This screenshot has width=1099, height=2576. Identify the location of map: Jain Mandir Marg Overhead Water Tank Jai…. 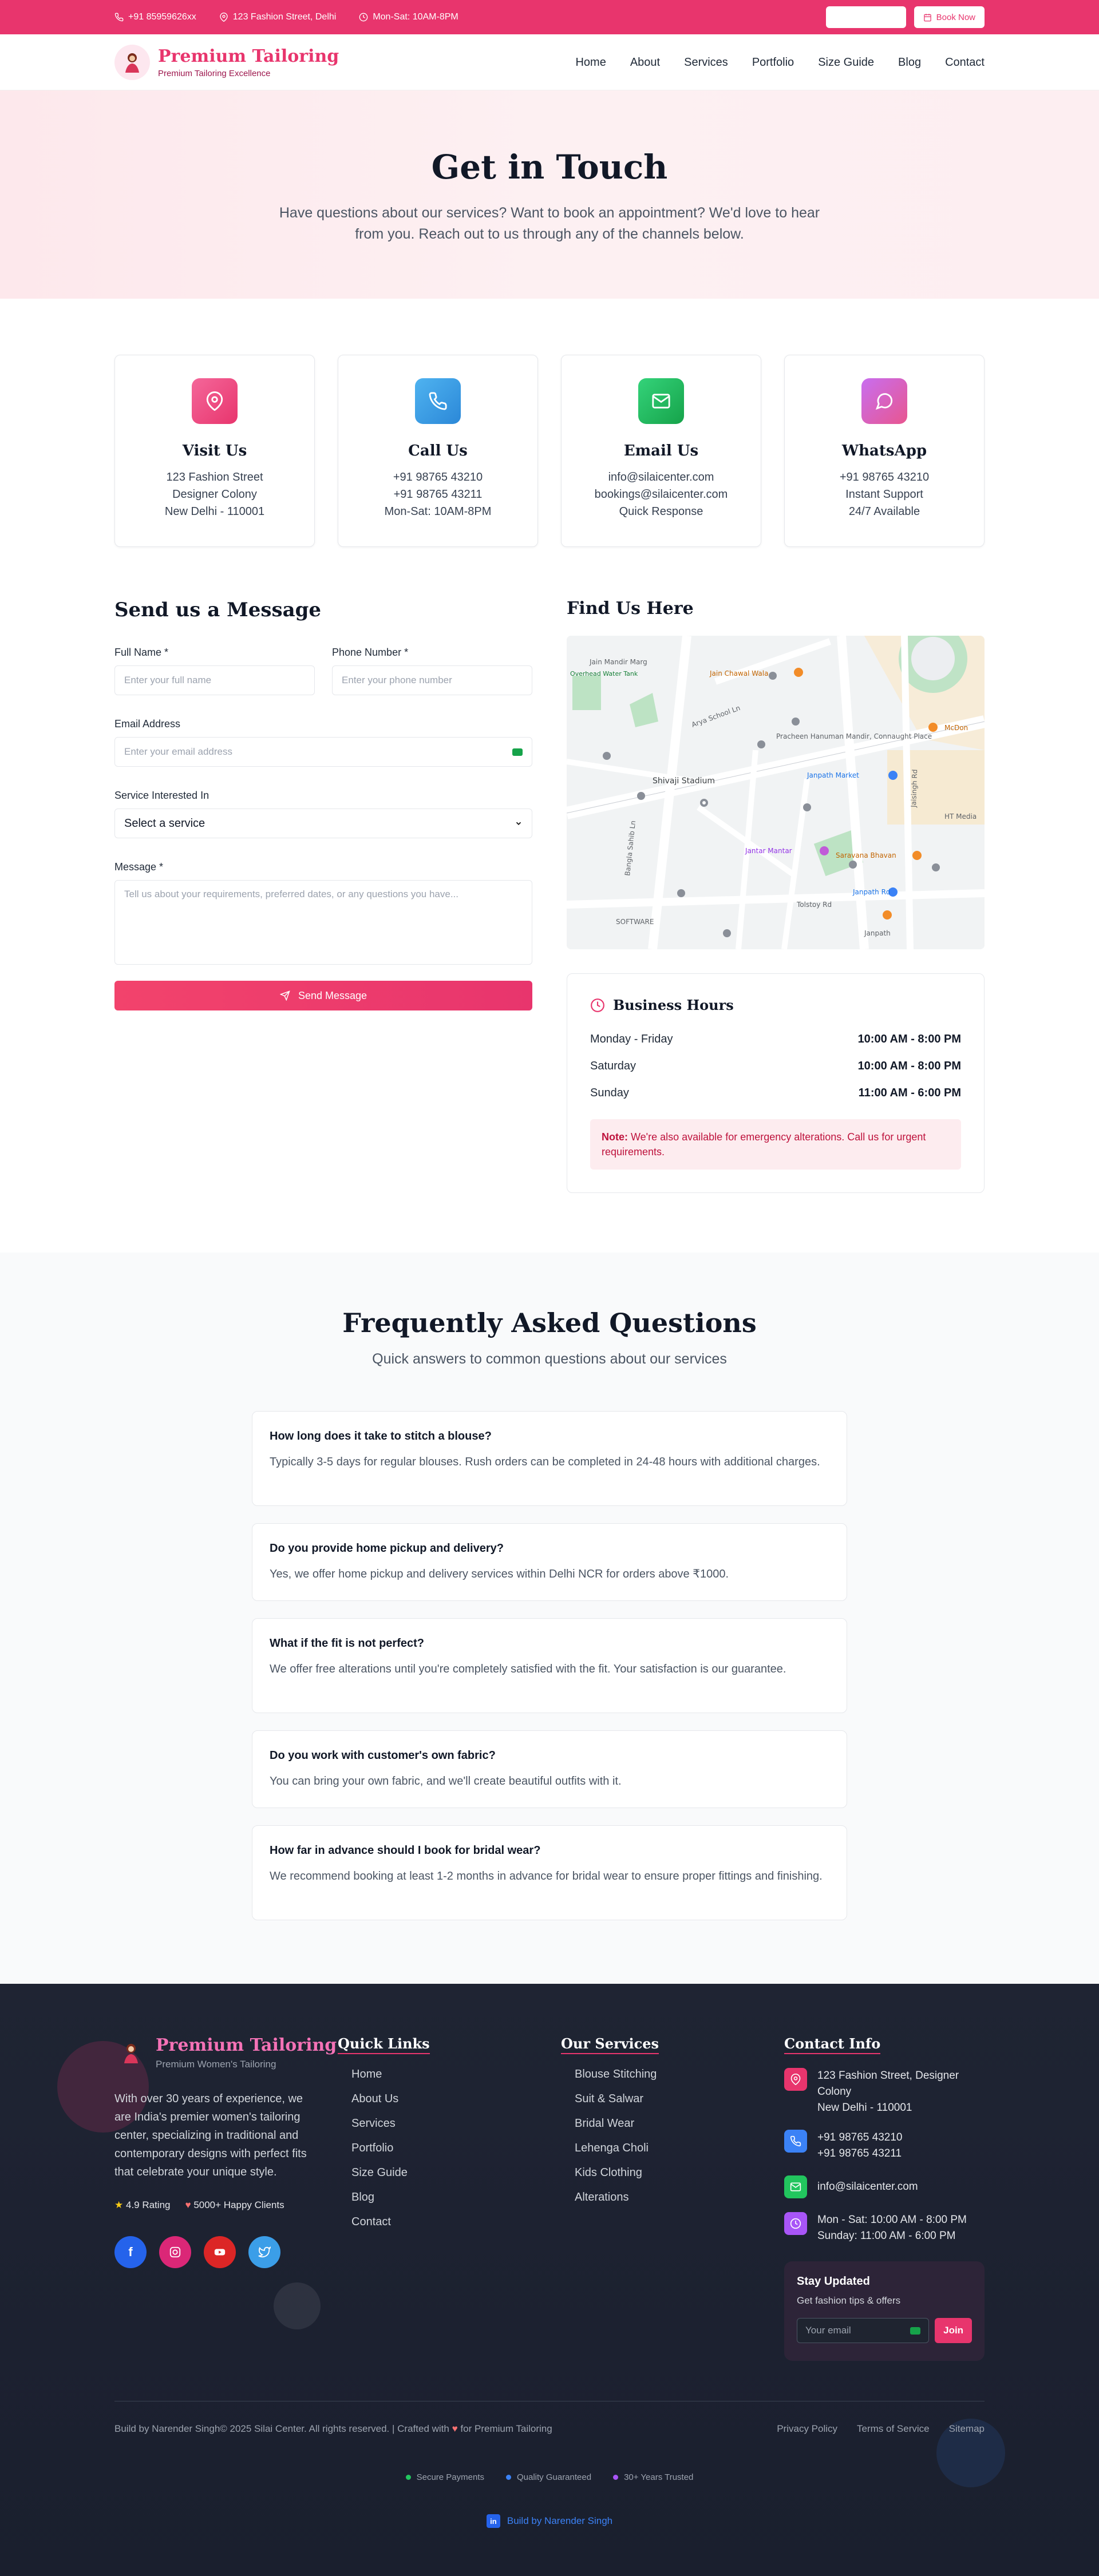
(776, 793).